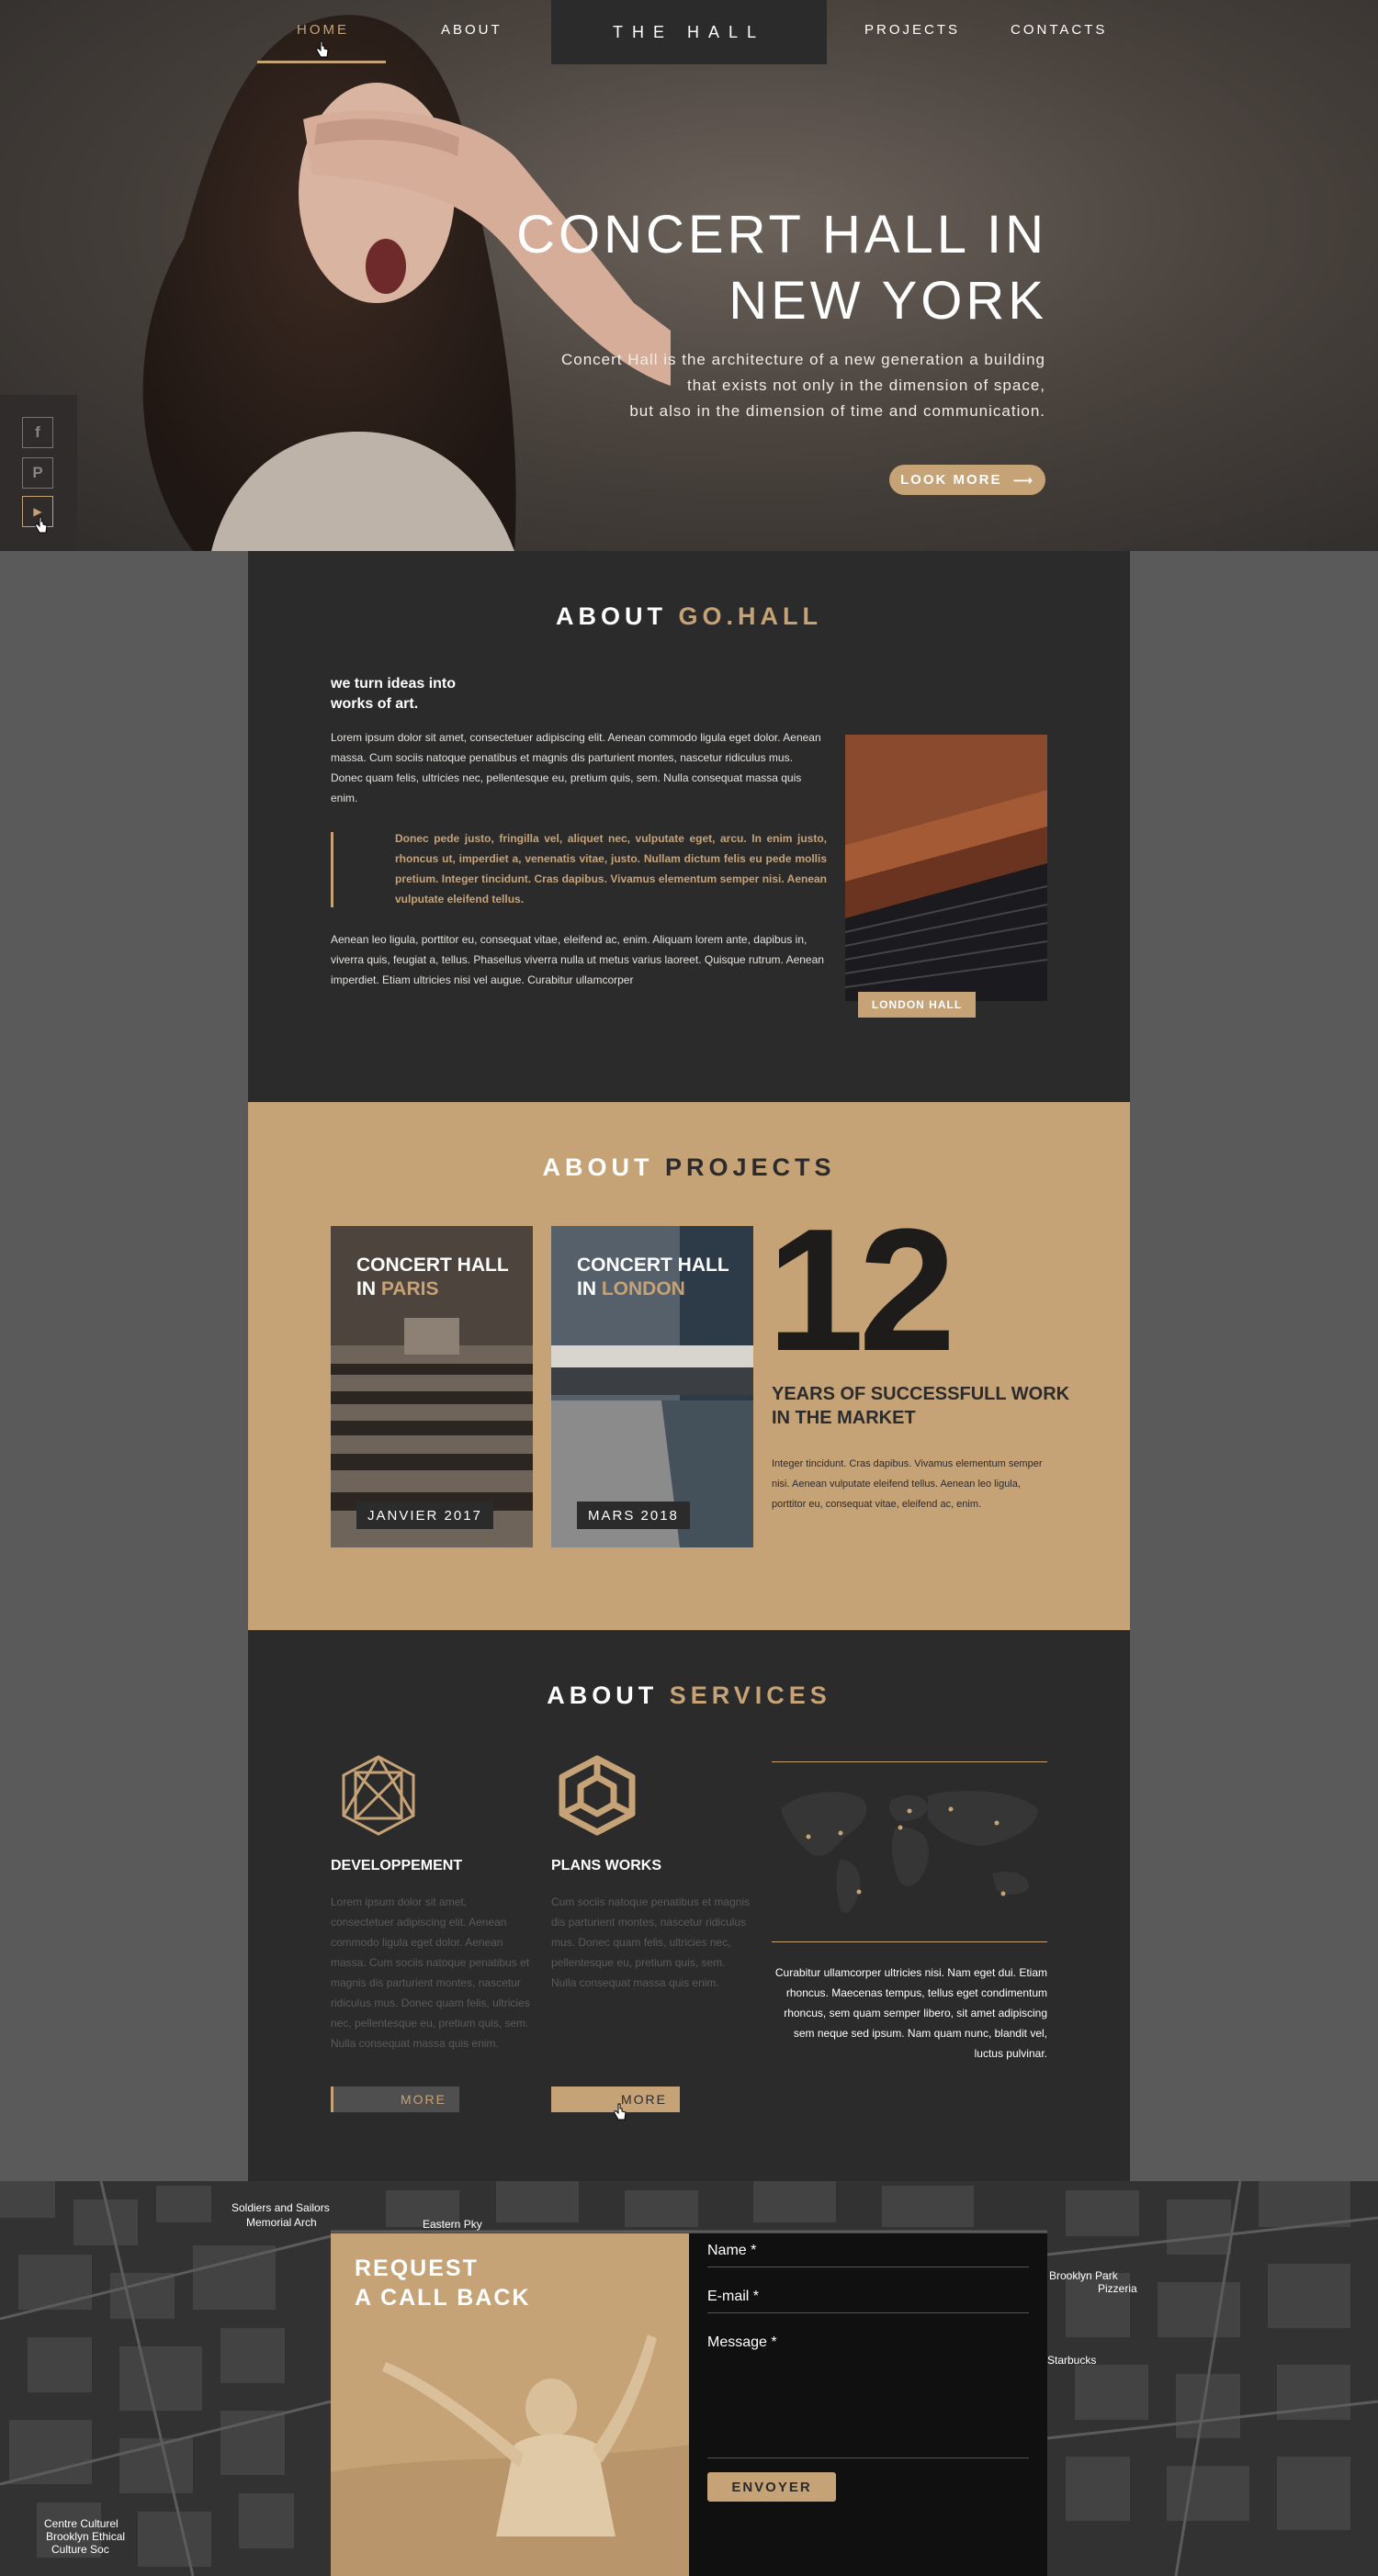 The image size is (1378, 2576). What do you see at coordinates (442, 2283) in the screenshot?
I see `request-callback-title: REQUEST A CALL BACK` at bounding box center [442, 2283].